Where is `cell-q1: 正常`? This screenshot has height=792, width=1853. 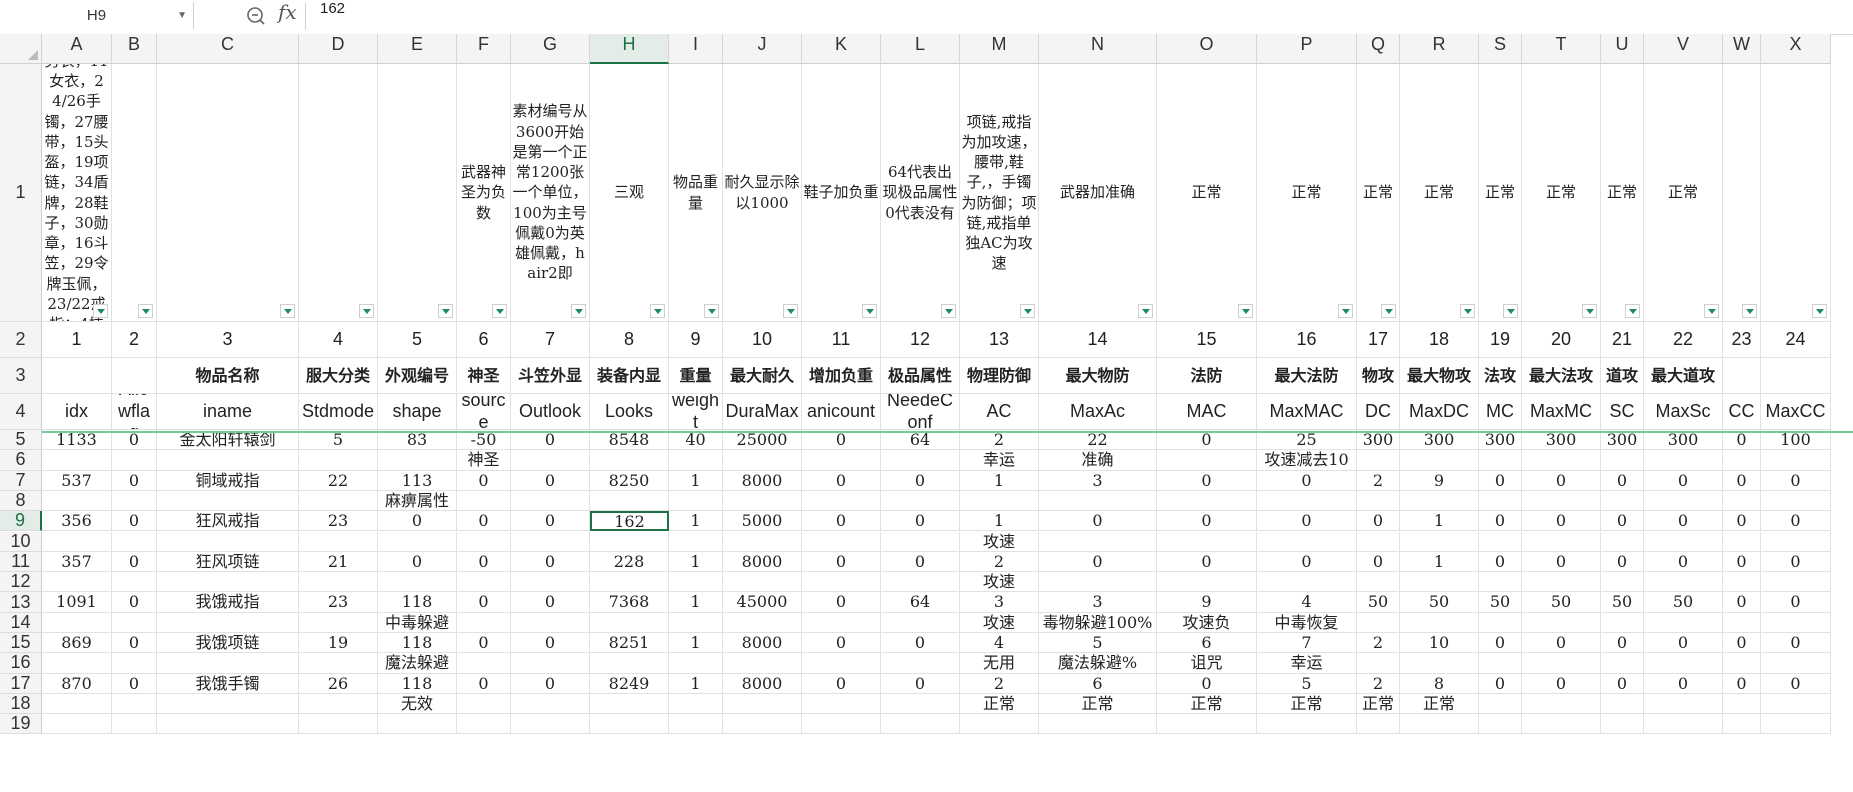 cell-q1: 正常 is located at coordinates (1378, 193).